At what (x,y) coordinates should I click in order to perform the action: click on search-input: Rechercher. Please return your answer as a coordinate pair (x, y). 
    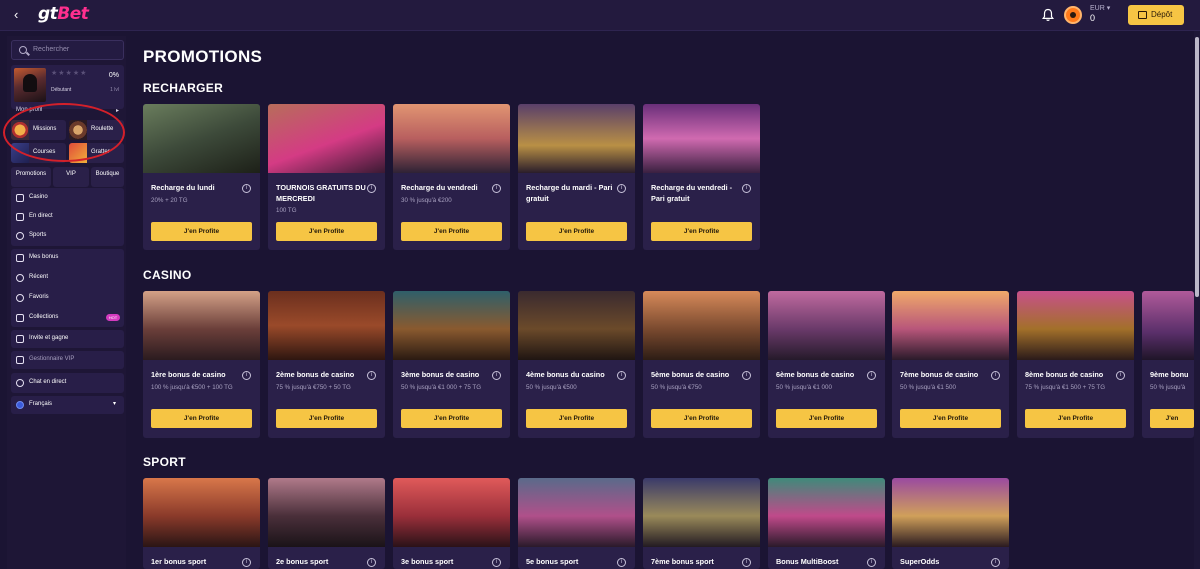
    Looking at the image, I should click on (67, 50).